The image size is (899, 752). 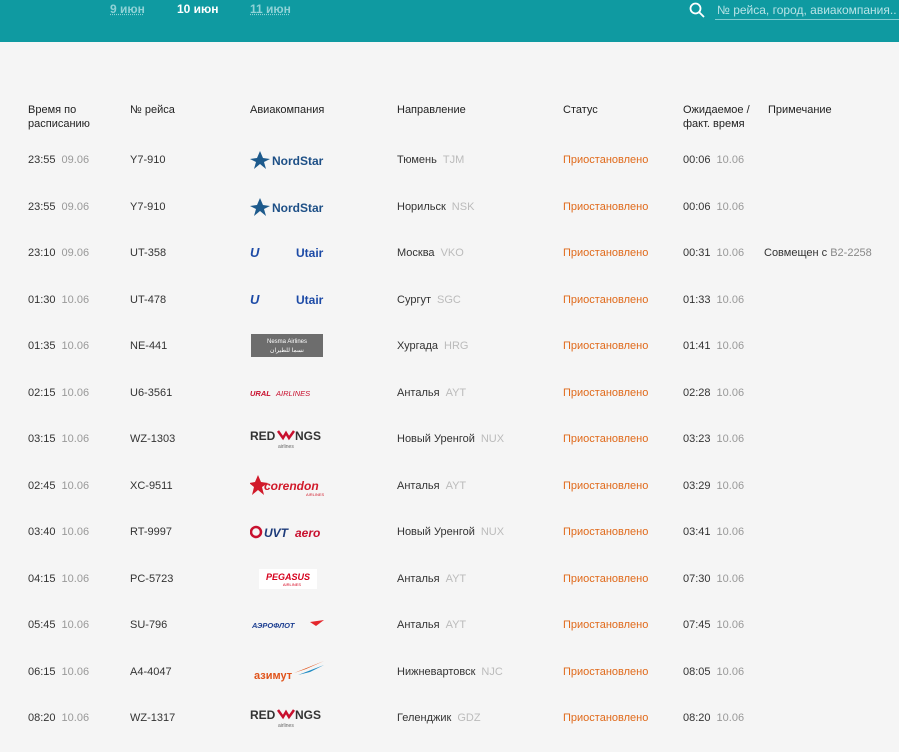 What do you see at coordinates (270, 9) in the screenshot?
I see `date-tab-11: 11 июн` at bounding box center [270, 9].